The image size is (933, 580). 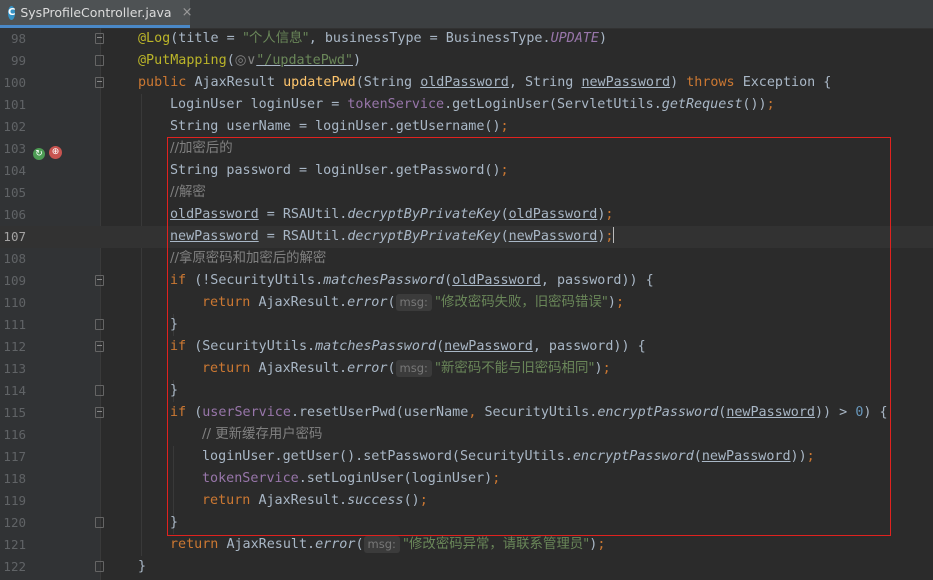 I want to click on code-line-108: 108 //拿原密码和加密后的解密, so click(x=466, y=259).